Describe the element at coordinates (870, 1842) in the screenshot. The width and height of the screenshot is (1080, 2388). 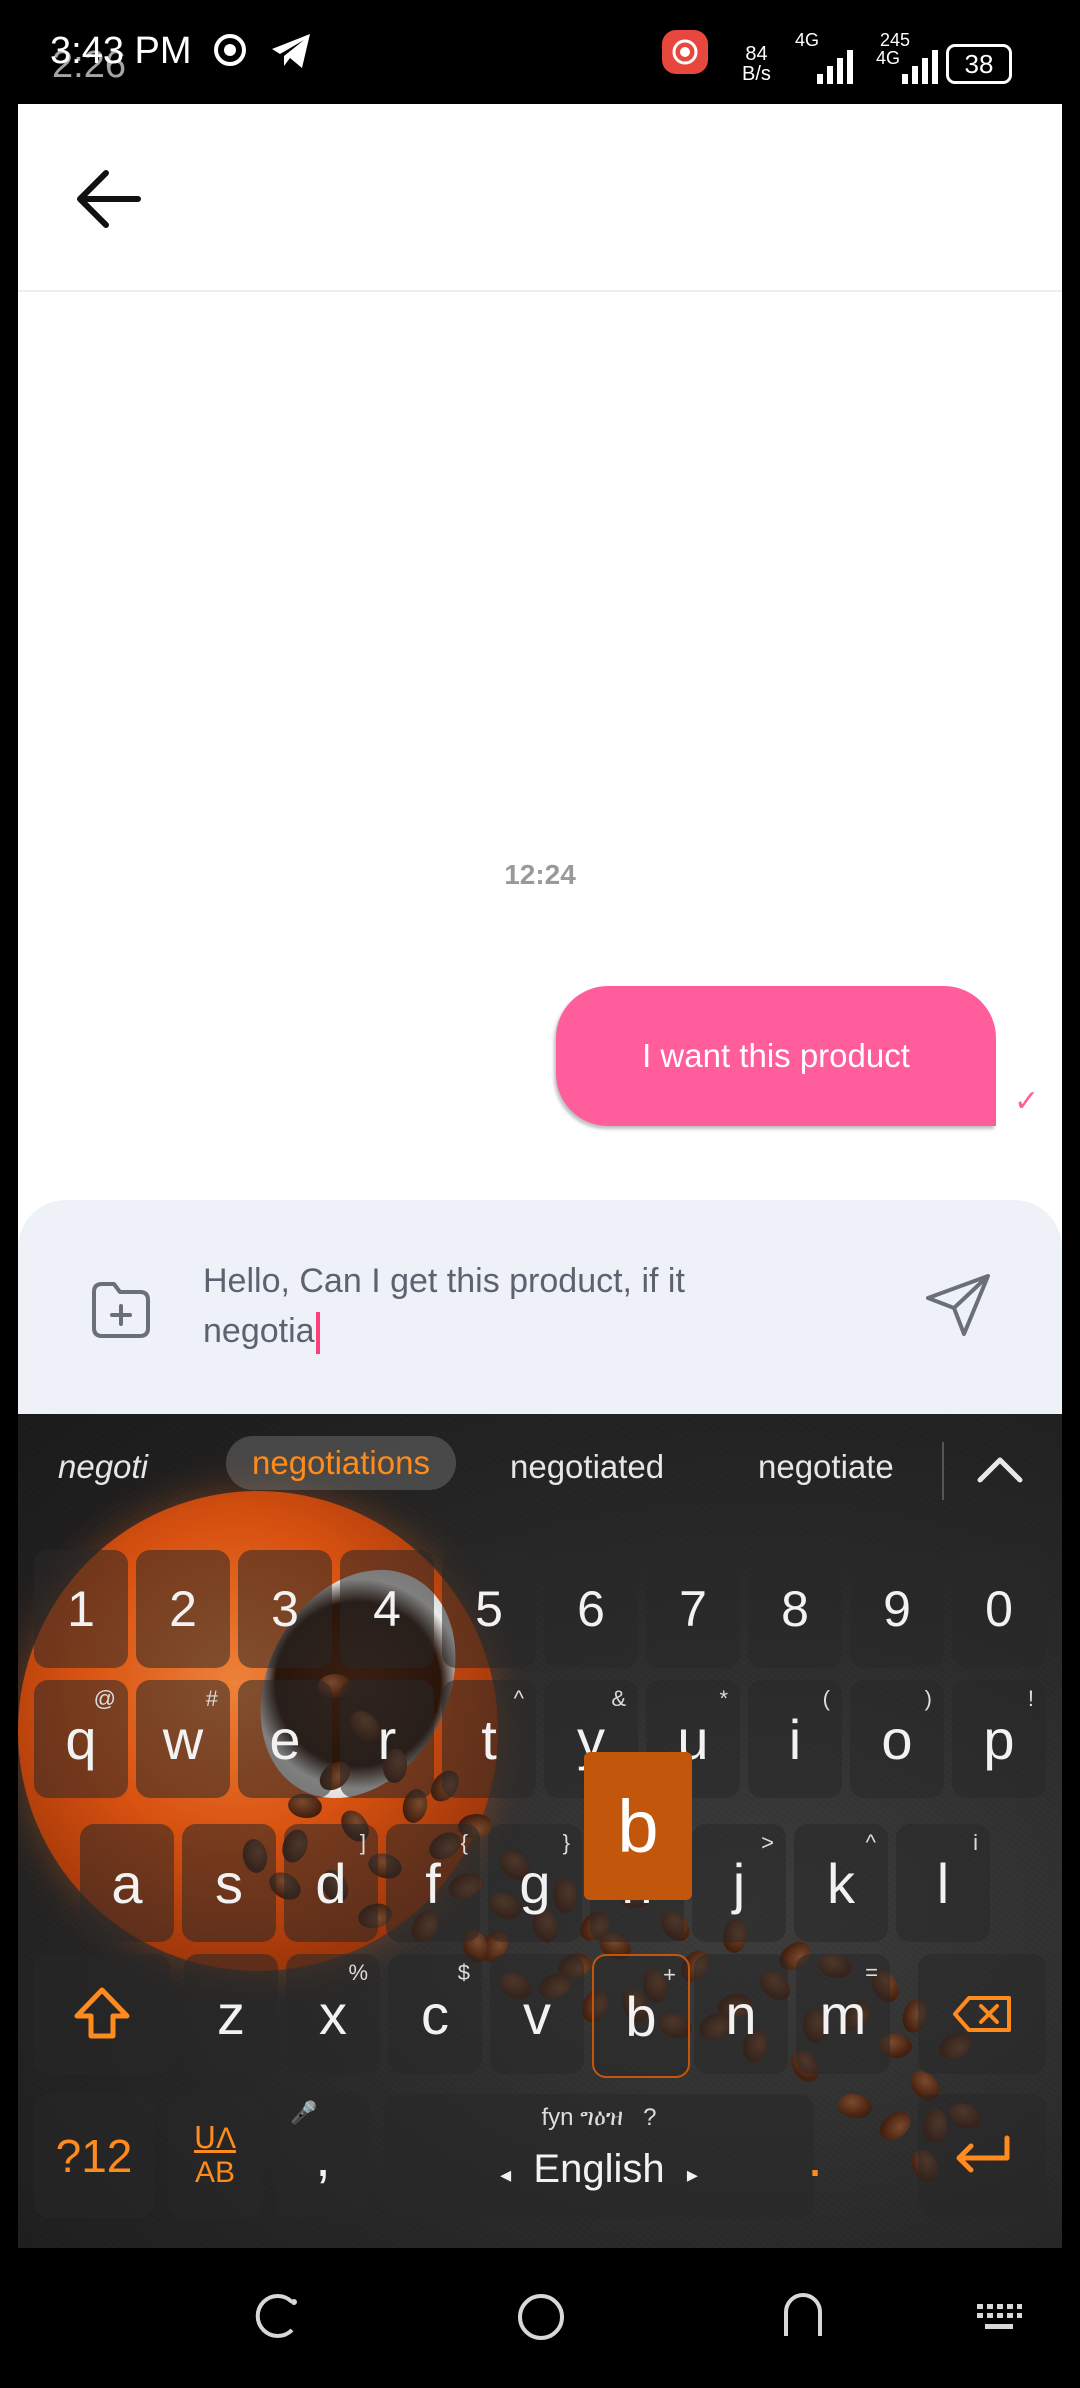
I see `key-k-hint: ^` at that location.